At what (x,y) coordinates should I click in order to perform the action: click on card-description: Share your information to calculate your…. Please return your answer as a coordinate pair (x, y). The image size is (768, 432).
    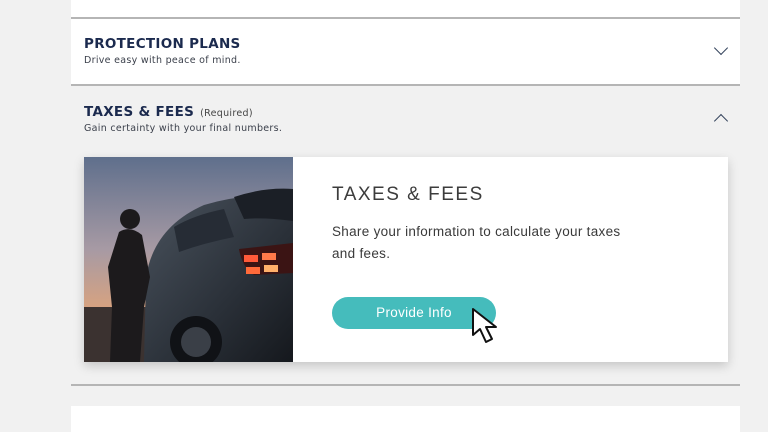
    Looking at the image, I should click on (476, 242).